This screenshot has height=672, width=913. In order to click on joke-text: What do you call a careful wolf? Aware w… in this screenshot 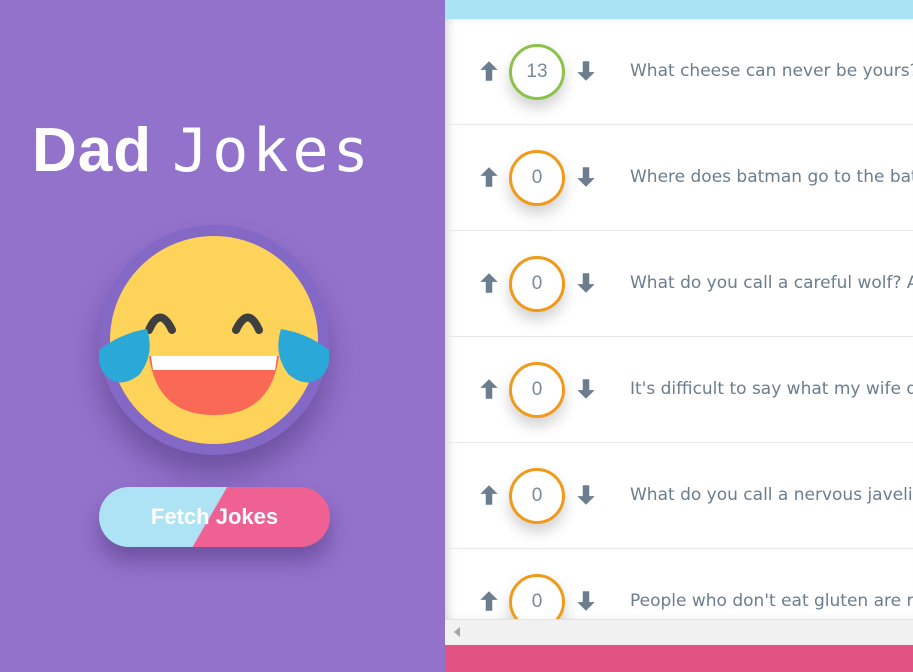, I will do `click(771, 283)`.